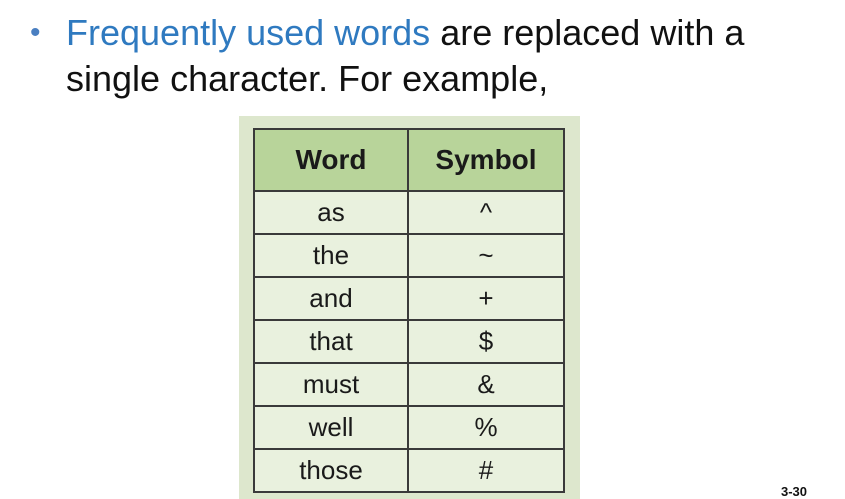 Image resolution: width=845 pixels, height=499 pixels. I want to click on symbol-cell: +, so click(486, 298).